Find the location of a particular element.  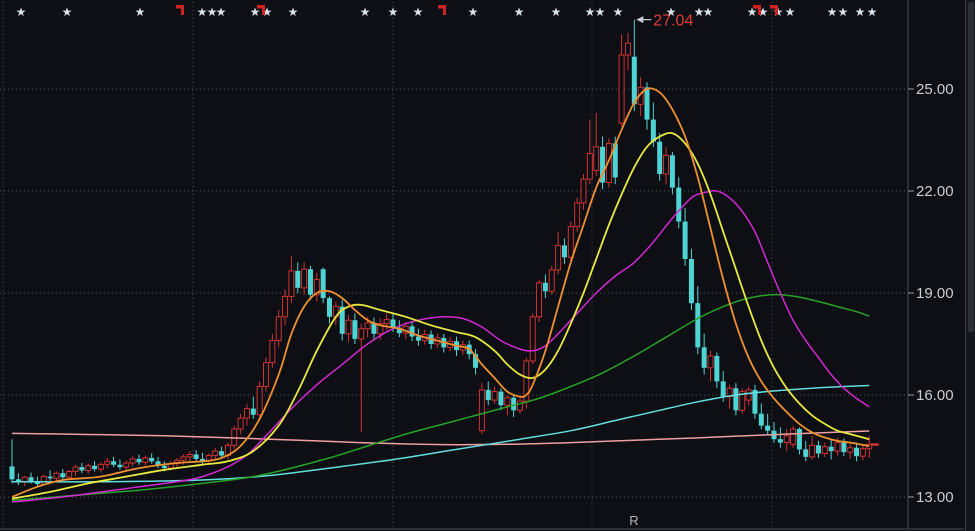

right-scrollbar is located at coordinates (970, 265).